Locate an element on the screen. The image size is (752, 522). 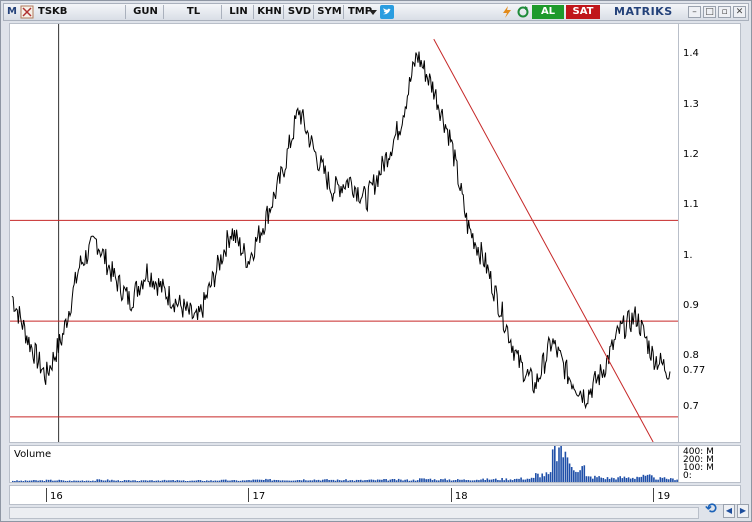
volume-title: Volume is located at coordinates (33, 454).